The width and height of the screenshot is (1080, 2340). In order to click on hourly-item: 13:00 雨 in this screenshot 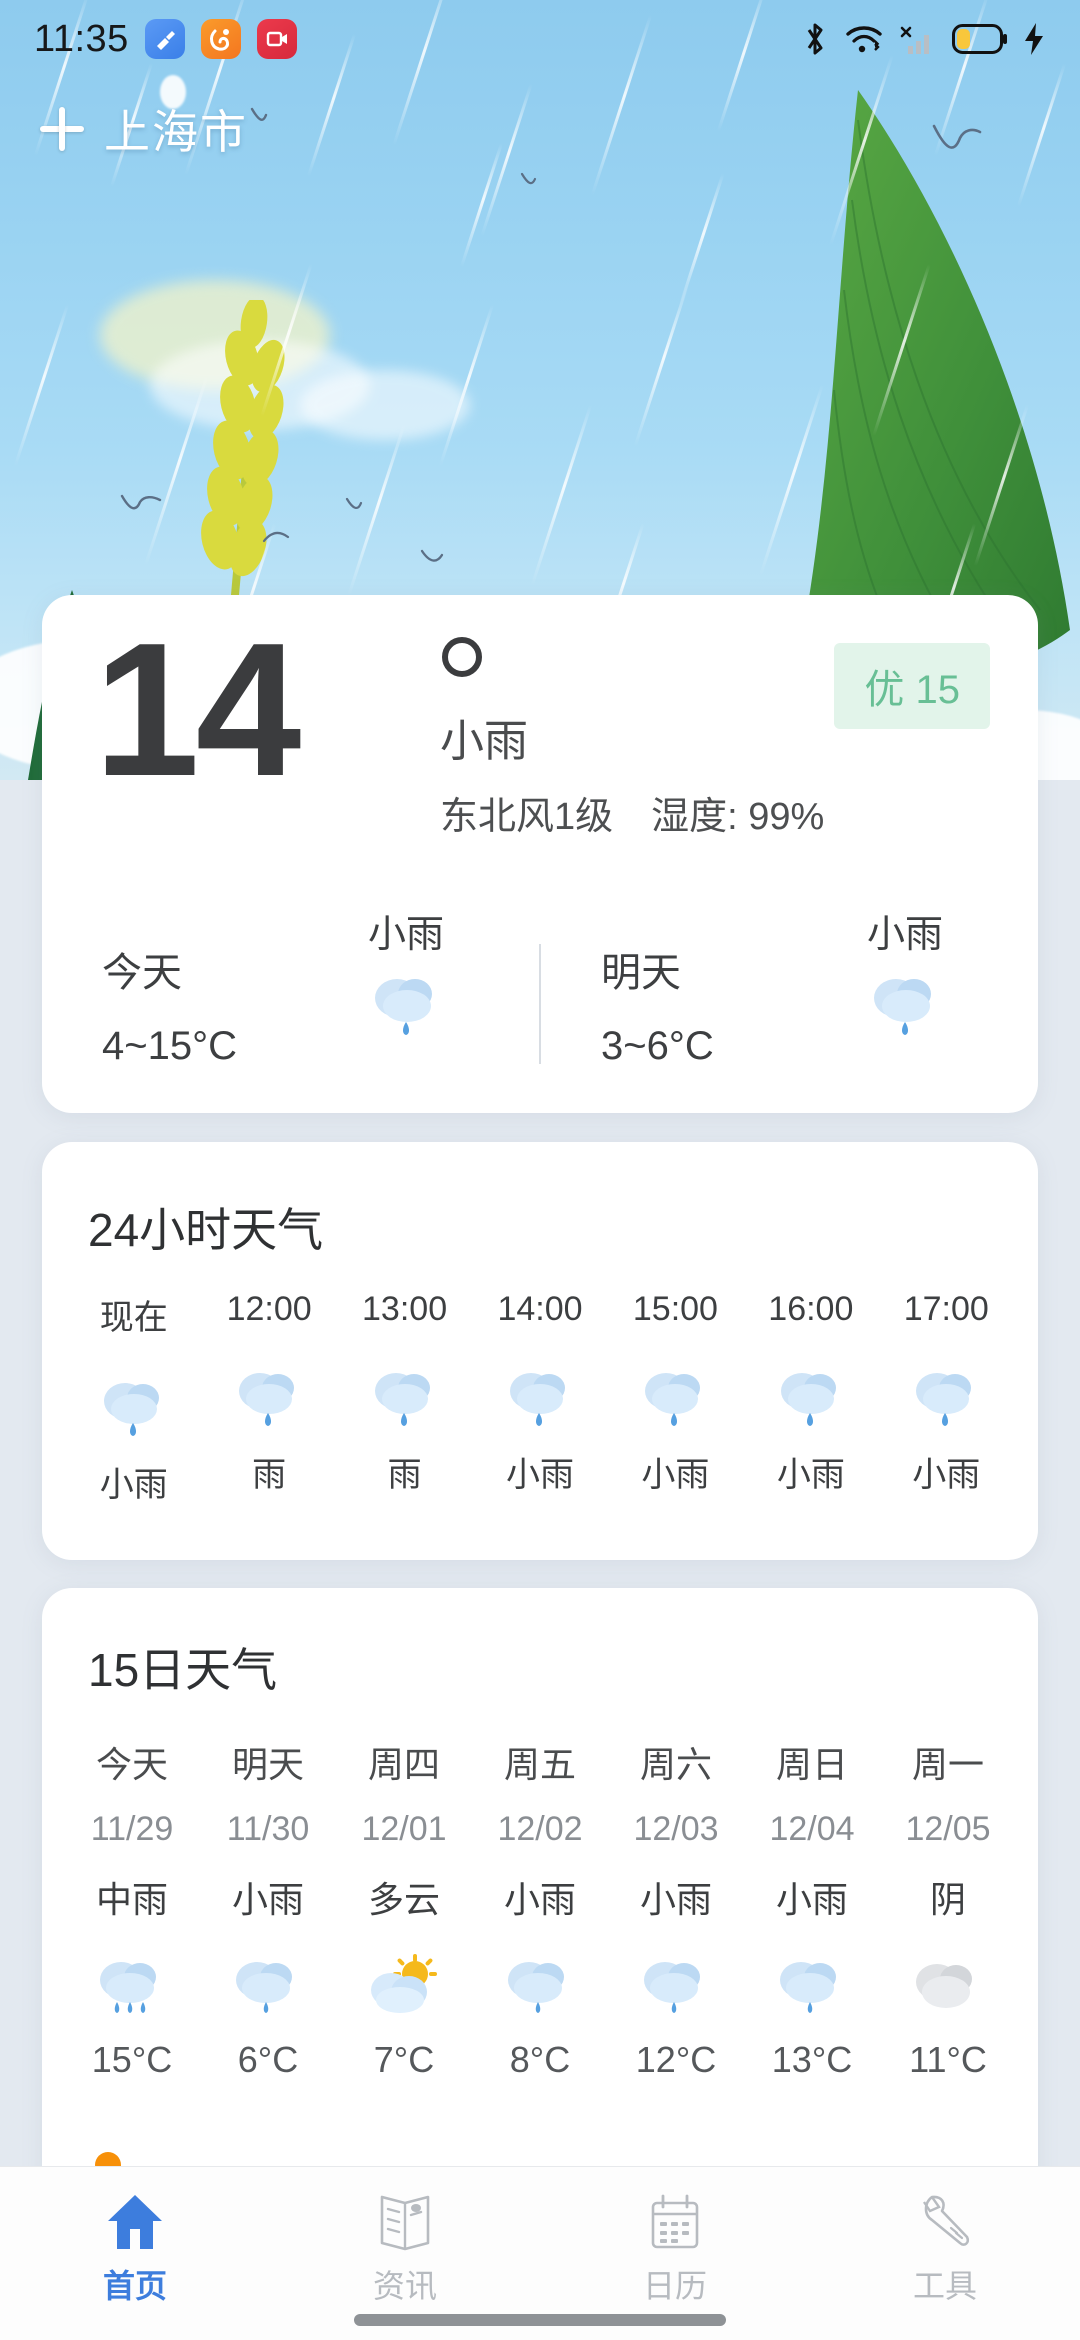, I will do `click(404, 1398)`.